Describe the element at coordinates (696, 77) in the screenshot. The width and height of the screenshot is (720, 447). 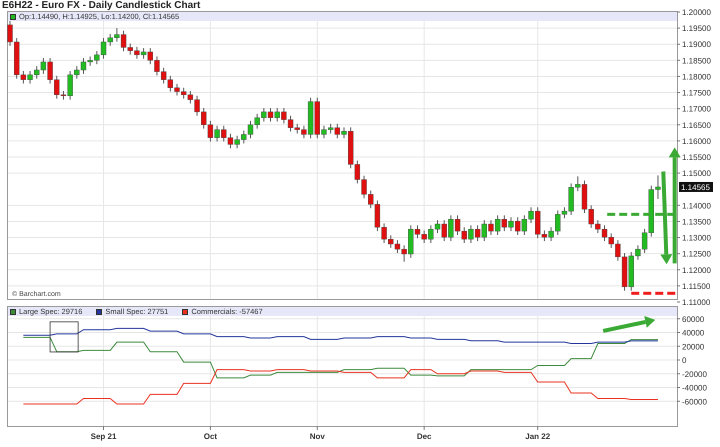
I see `y-axis-label: 1.18000` at that location.